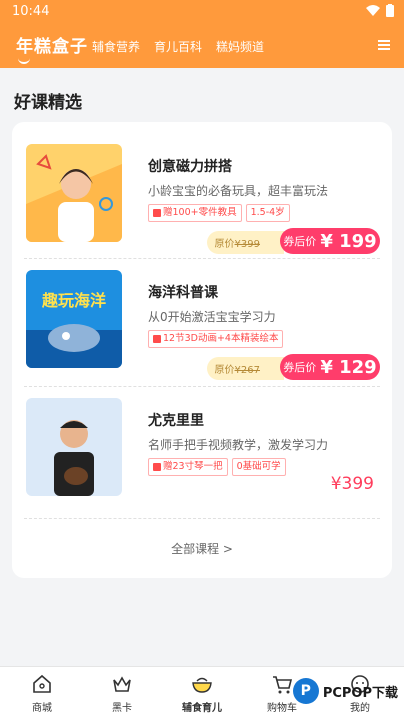  What do you see at coordinates (188, 467) in the screenshot?
I see `gift-tag: 赠23寸琴一把` at bounding box center [188, 467].